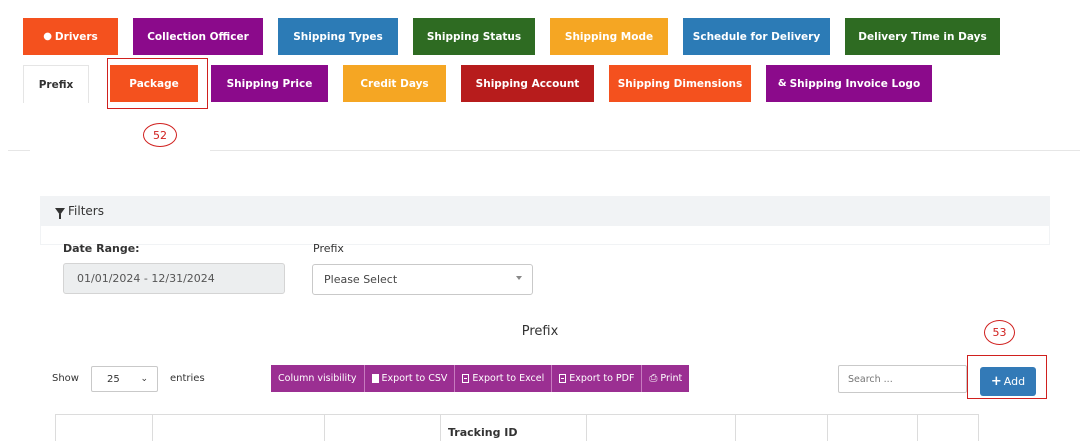 Image resolution: width=1080 pixels, height=441 pixels. Describe the element at coordinates (60, 213) in the screenshot. I see `filter-icon` at that location.